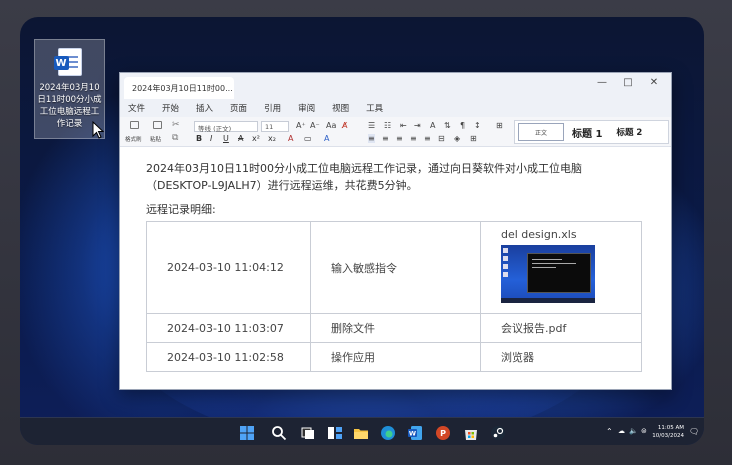  I want to click on record-action: 删除文件, so click(395, 328).